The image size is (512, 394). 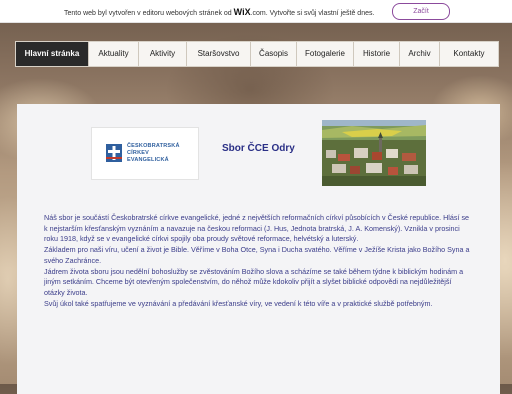 I want to click on church-logo: ČESKOBRATRSKÁ CÍRKEV EVANGELICKÁ, so click(x=145, y=153).